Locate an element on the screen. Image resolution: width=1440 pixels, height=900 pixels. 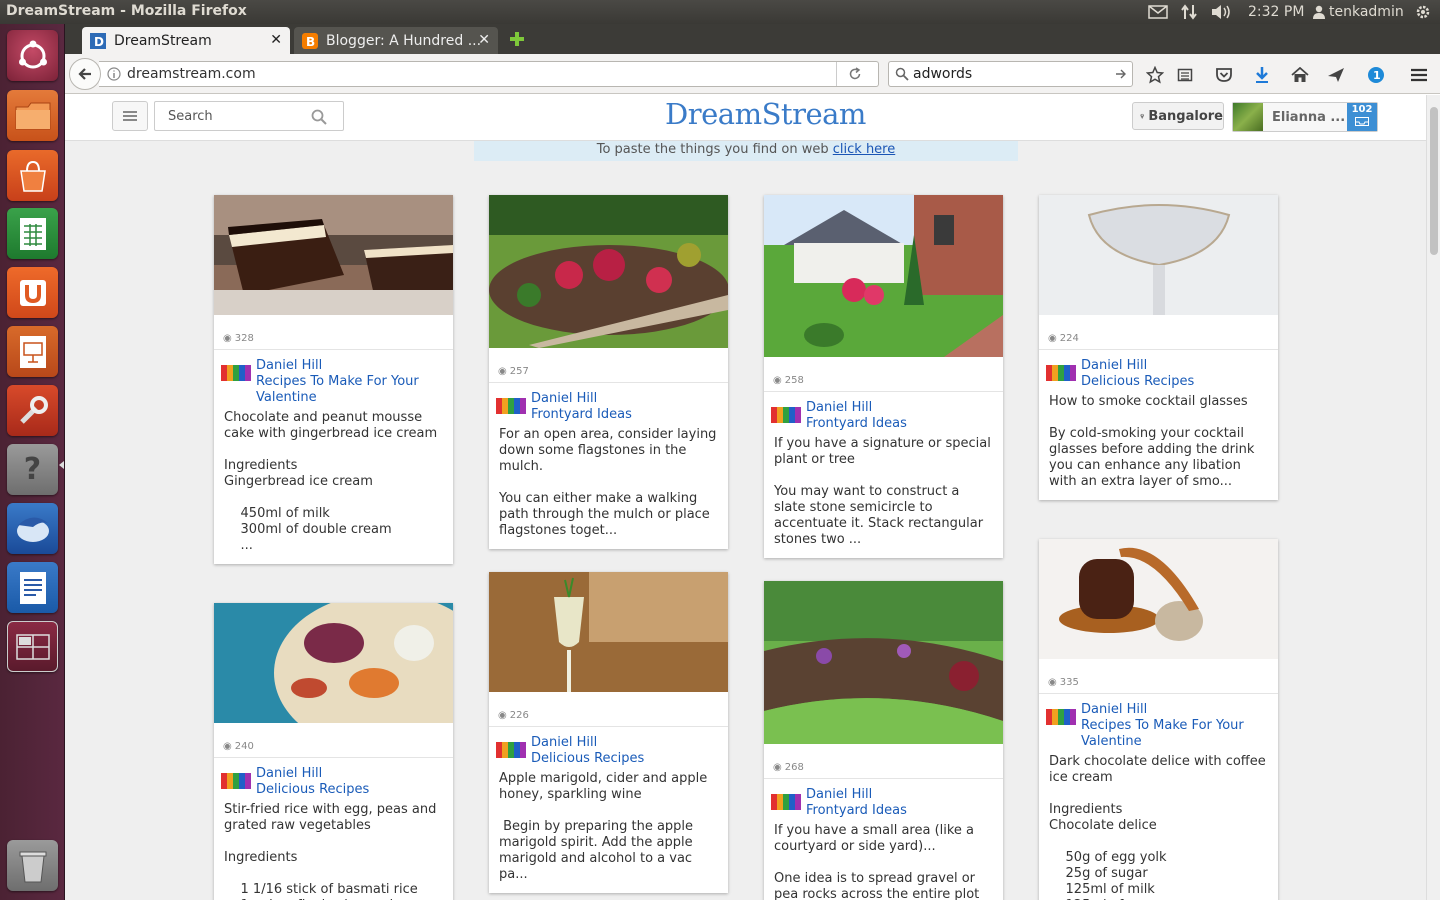
user-menu: tenkadmin is located at coordinates (1358, 12).